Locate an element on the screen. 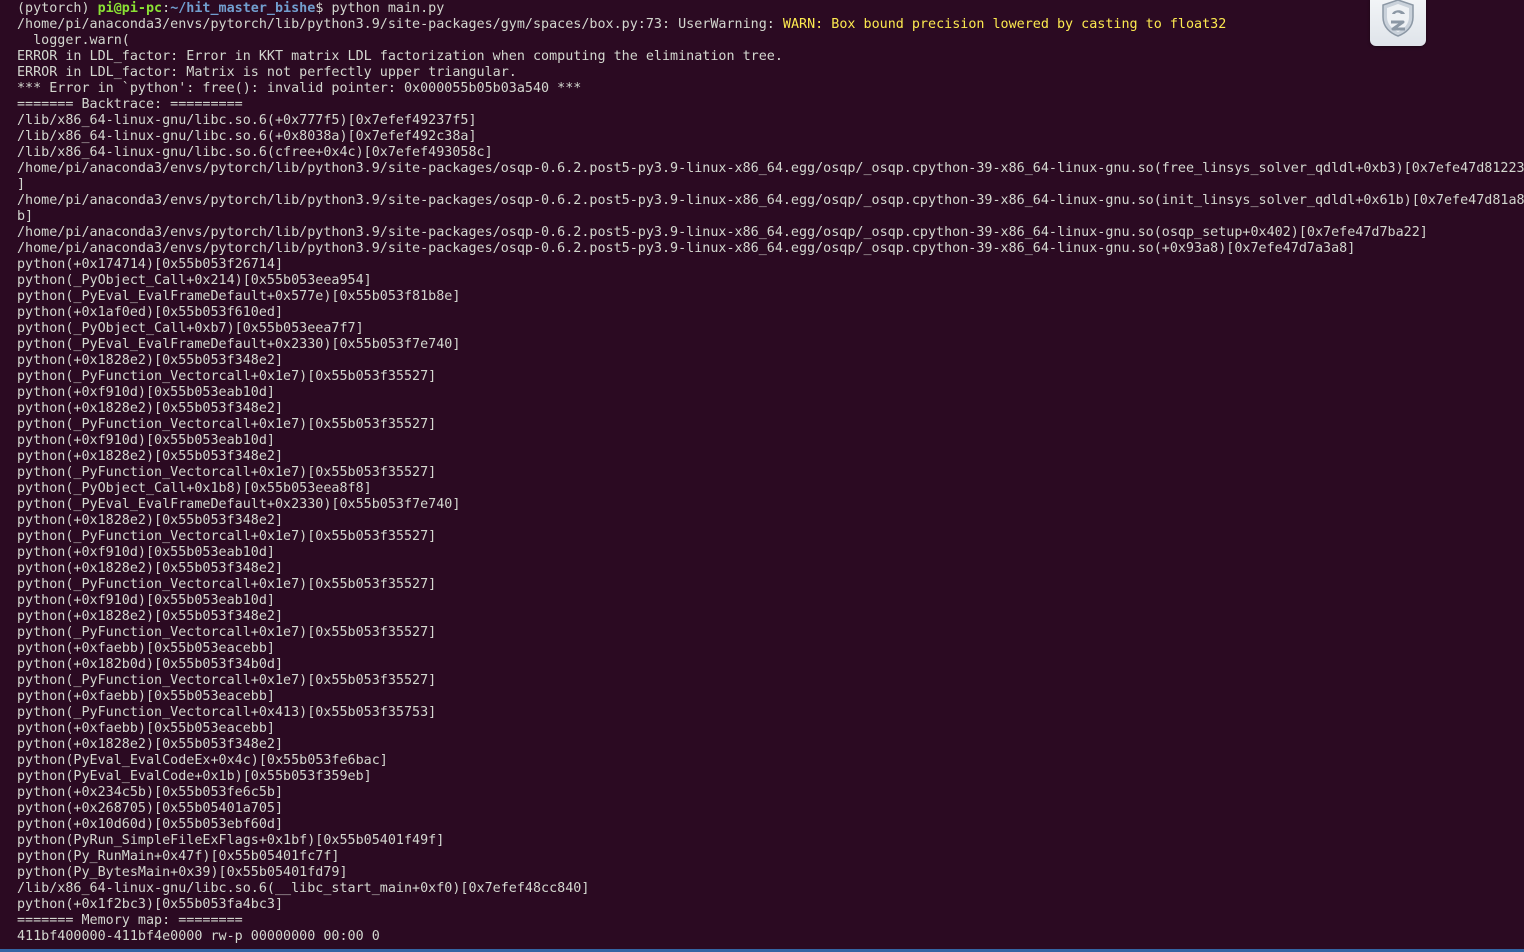 Image resolution: width=1524 pixels, height=952 pixels. working-directory: ~/hit_master_bishe is located at coordinates (243, 8).